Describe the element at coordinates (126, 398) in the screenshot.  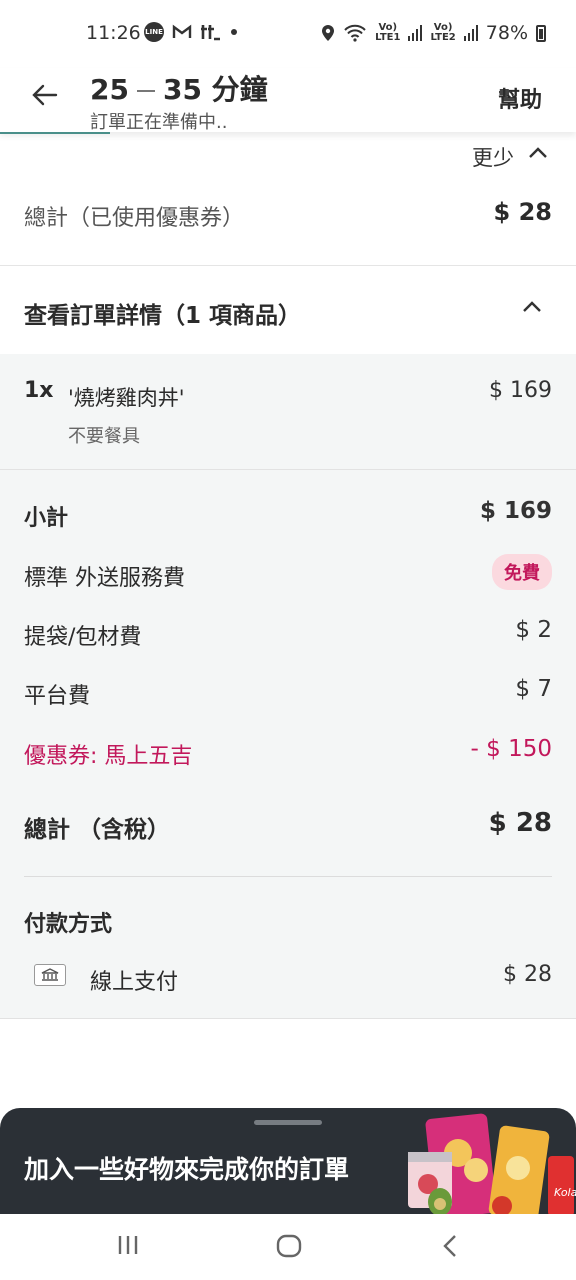
I see `item-name: '燒烤雞肉丼'` at that location.